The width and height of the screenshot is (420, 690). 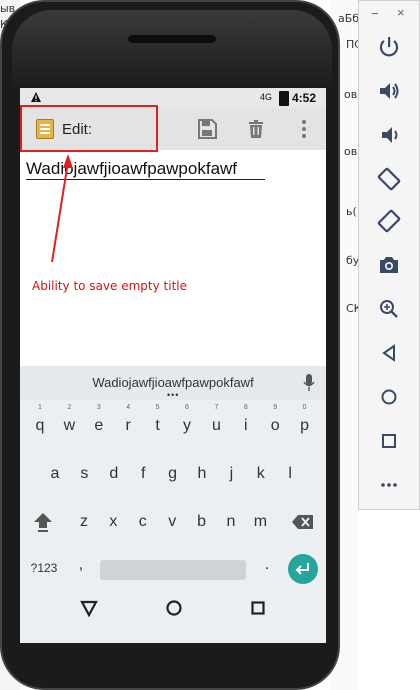 I want to click on zoom-button, so click(x=389, y=309).